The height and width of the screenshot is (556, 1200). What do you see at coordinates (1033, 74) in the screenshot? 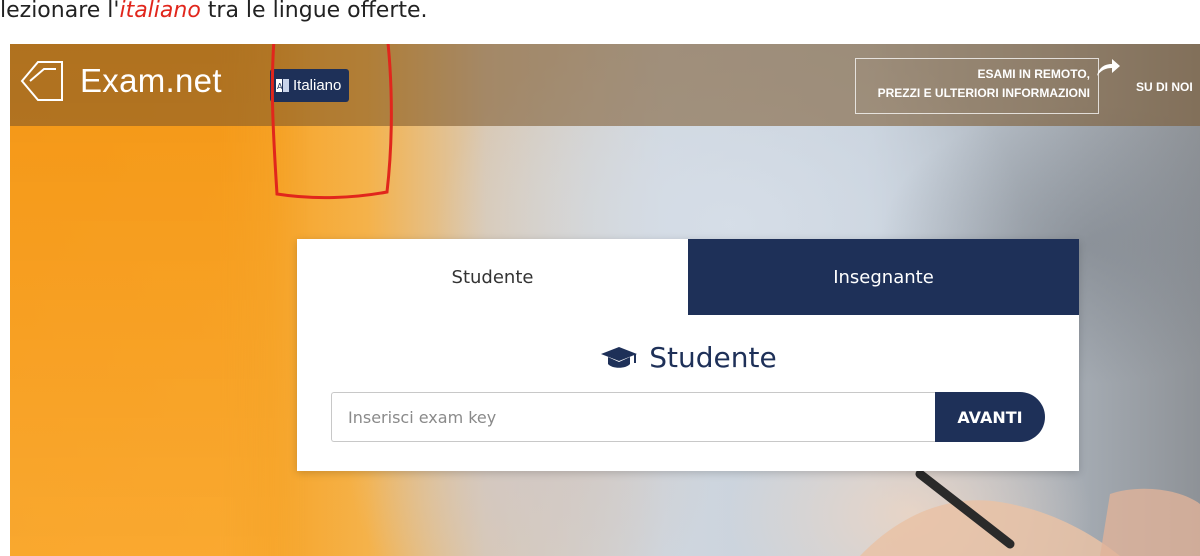
I see `remote-link-line1: ESAMI IN REMOTO,` at bounding box center [1033, 74].